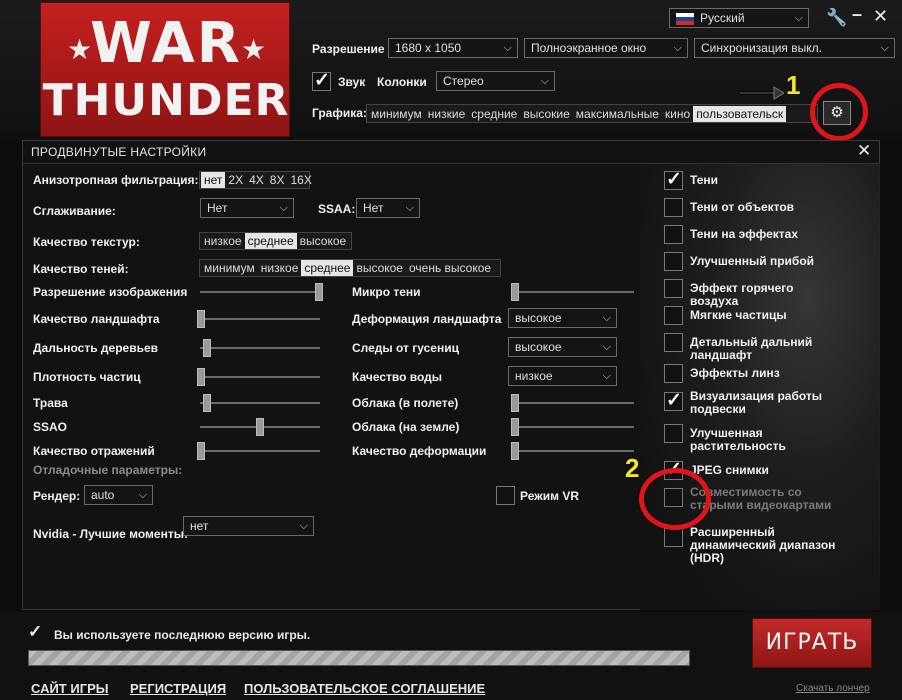 This screenshot has width=902, height=700. I want to click on track-marks-select: высокое ⌵, so click(562, 347).